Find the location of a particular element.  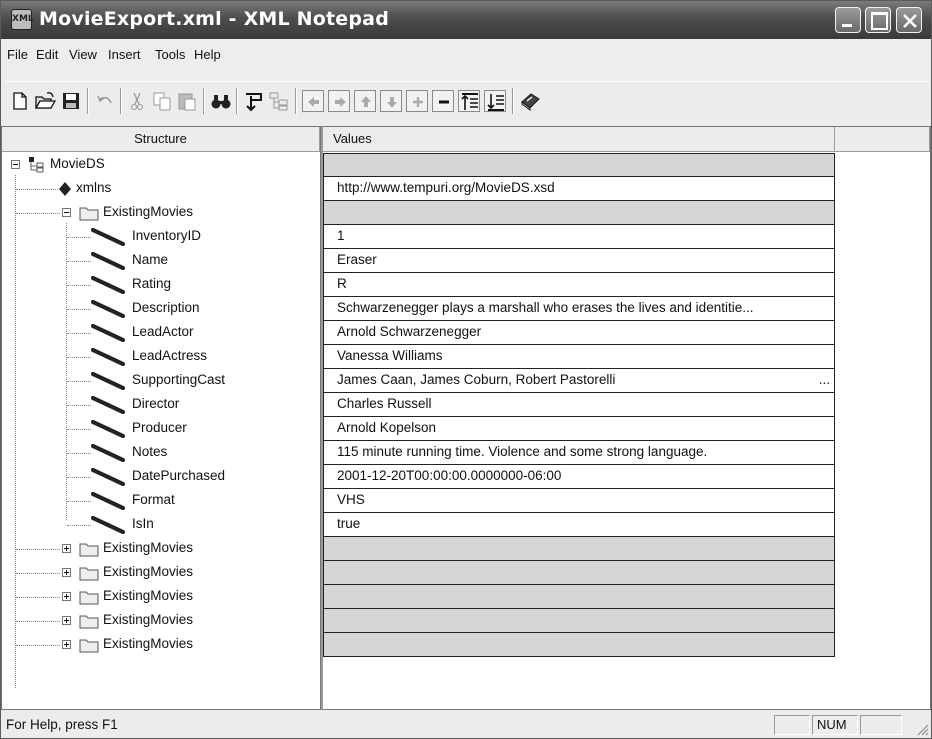

book-icon is located at coordinates (530, 102).